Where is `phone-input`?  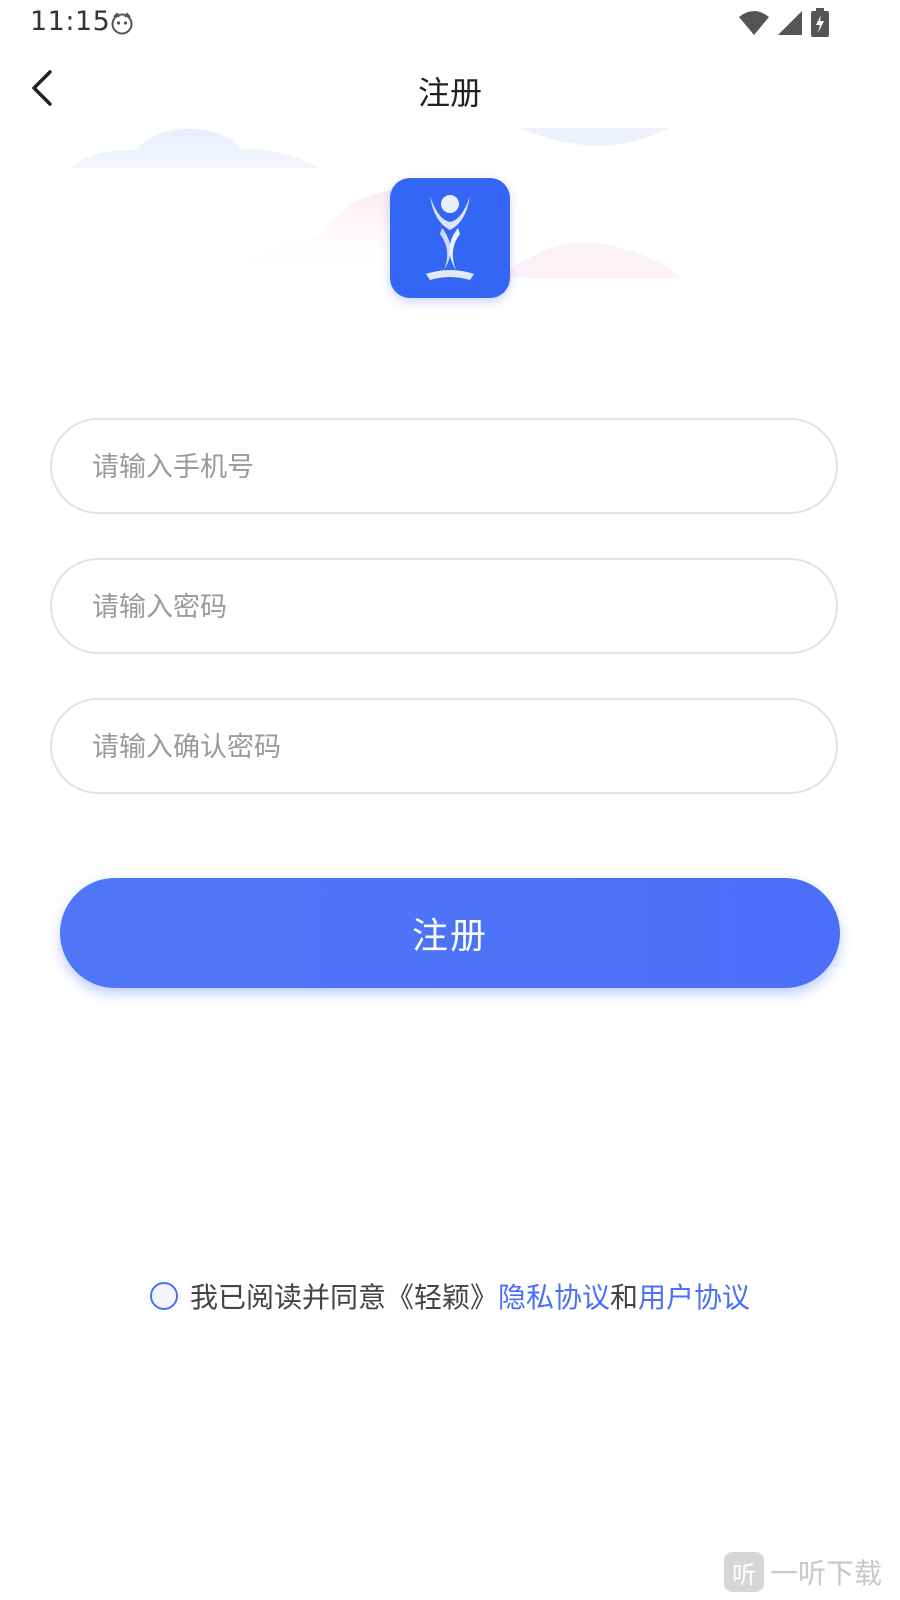 phone-input is located at coordinates (442, 467).